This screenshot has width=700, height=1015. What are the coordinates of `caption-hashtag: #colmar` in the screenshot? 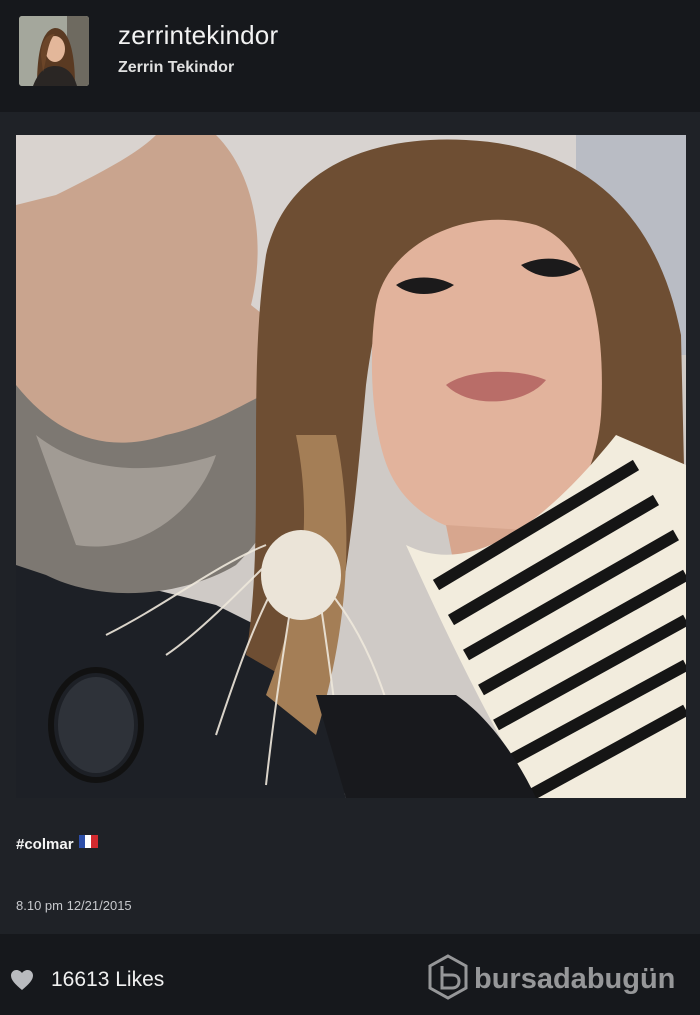 It's located at (45, 844).